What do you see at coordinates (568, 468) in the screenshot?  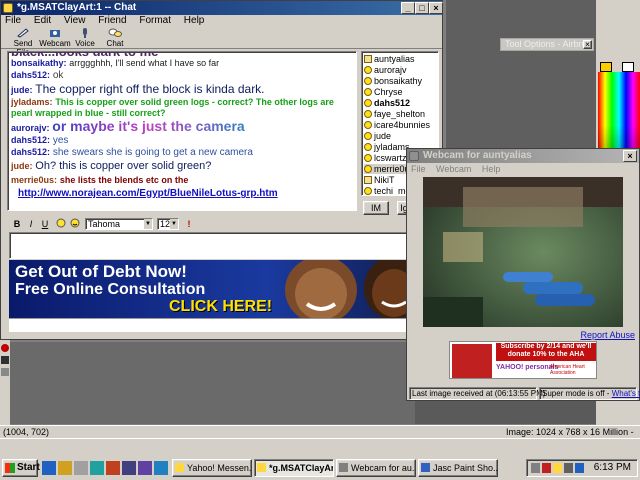 I see `volume-icon` at bounding box center [568, 468].